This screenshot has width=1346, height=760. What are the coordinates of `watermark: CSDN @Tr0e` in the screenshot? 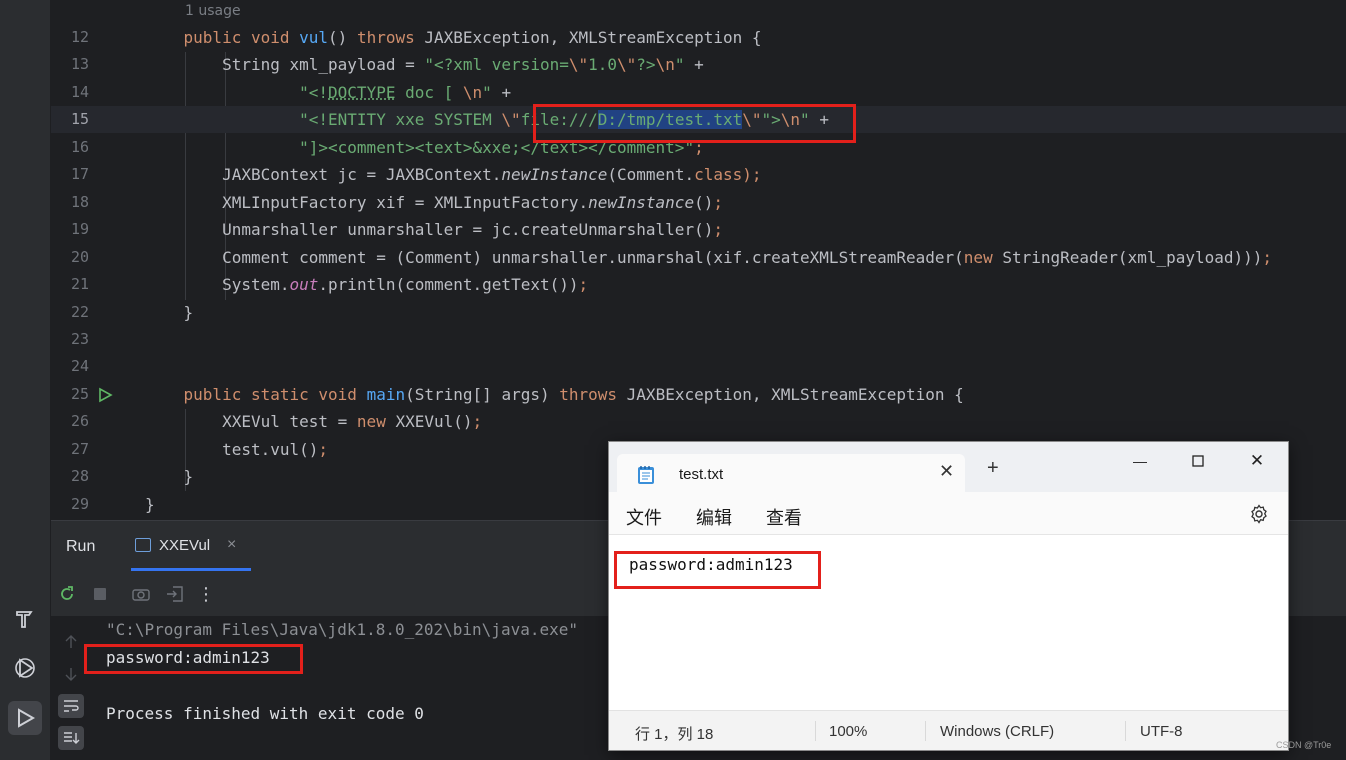 It's located at (1304, 745).